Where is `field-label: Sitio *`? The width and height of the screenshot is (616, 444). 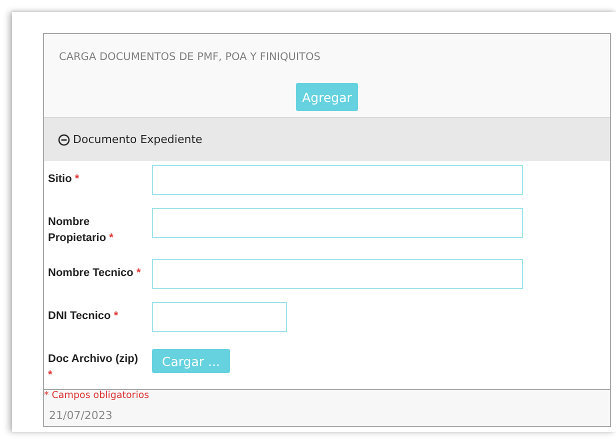 field-label: Sitio * is located at coordinates (64, 179).